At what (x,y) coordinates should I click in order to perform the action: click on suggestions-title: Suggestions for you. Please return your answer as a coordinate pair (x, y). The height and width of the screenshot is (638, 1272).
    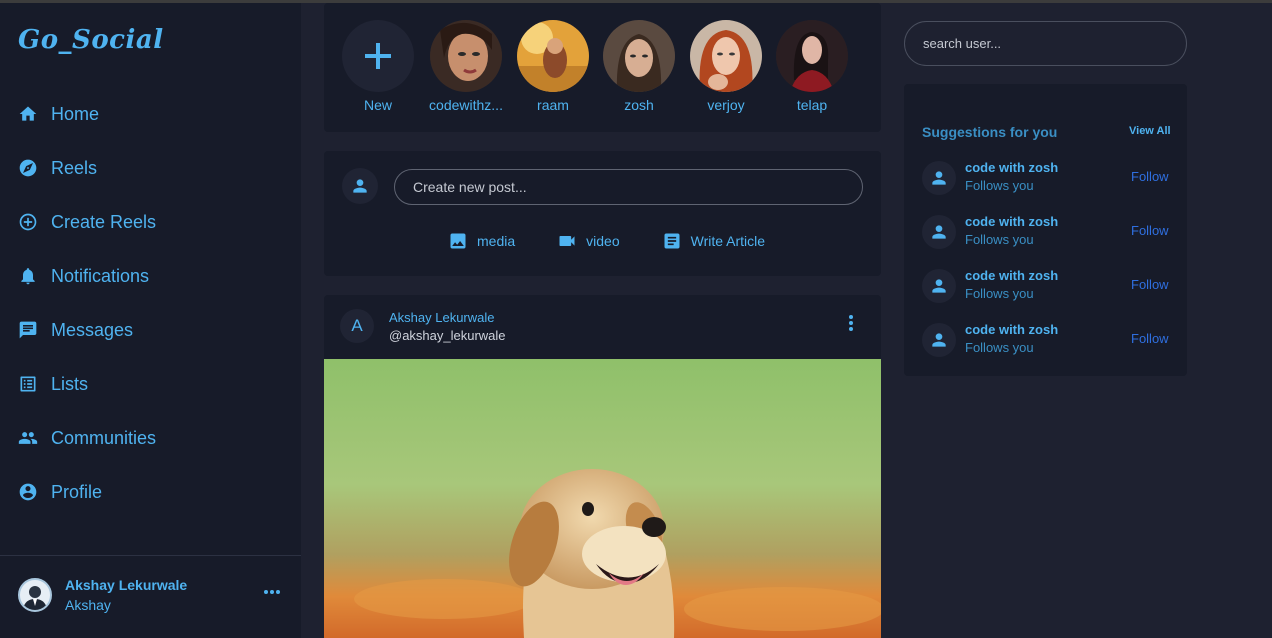
    Looking at the image, I should click on (990, 132).